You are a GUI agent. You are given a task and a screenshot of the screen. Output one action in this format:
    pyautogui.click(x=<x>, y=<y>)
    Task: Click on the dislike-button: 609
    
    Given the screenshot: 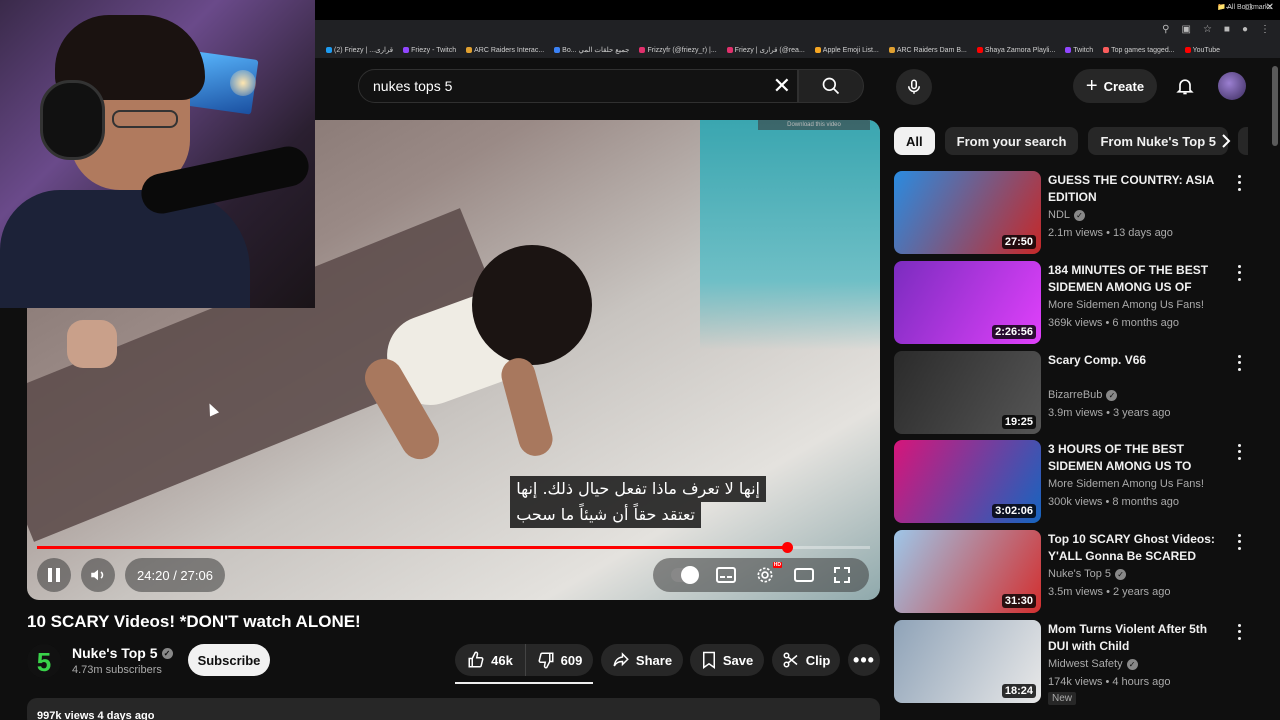 What is the action you would take?
    pyautogui.click(x=559, y=660)
    